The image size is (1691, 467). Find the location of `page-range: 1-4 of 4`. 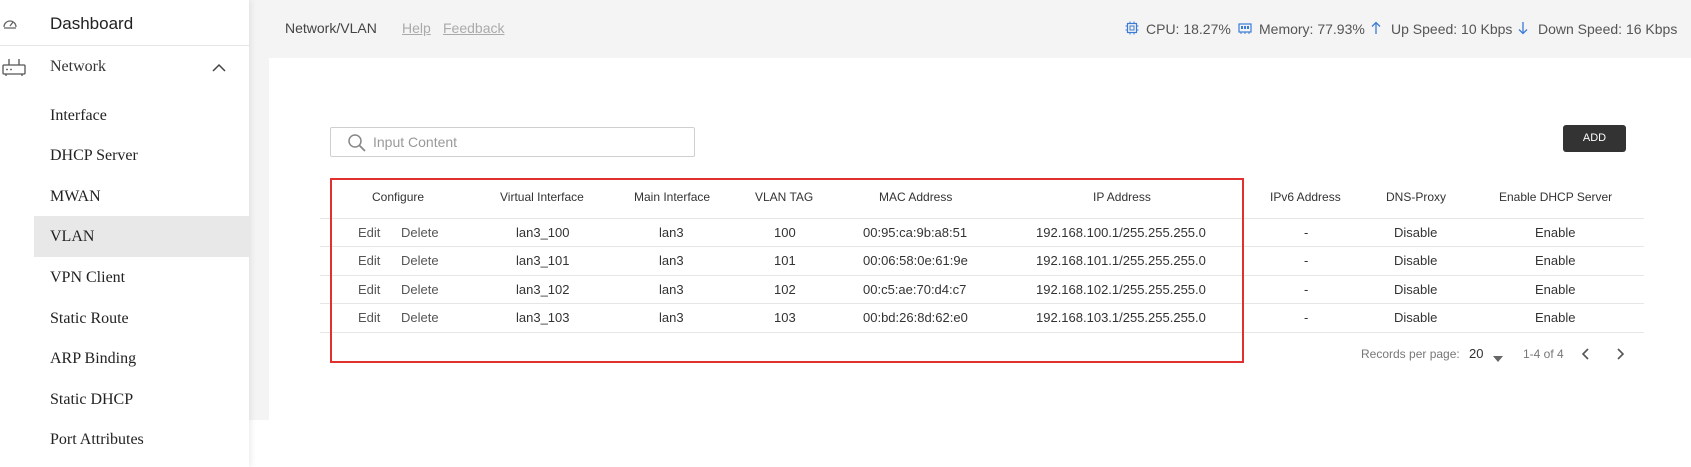

page-range: 1-4 of 4 is located at coordinates (1543, 354).